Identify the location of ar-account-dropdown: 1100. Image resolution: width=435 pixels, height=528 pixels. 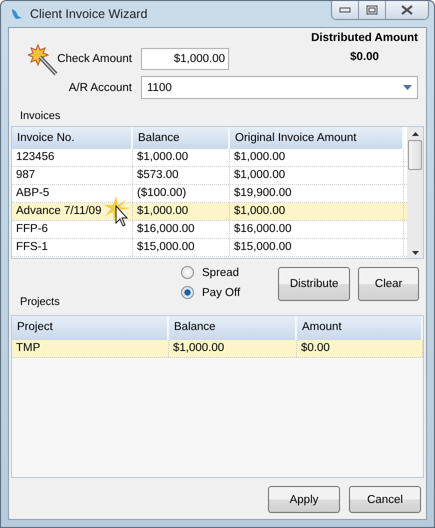
(279, 87).